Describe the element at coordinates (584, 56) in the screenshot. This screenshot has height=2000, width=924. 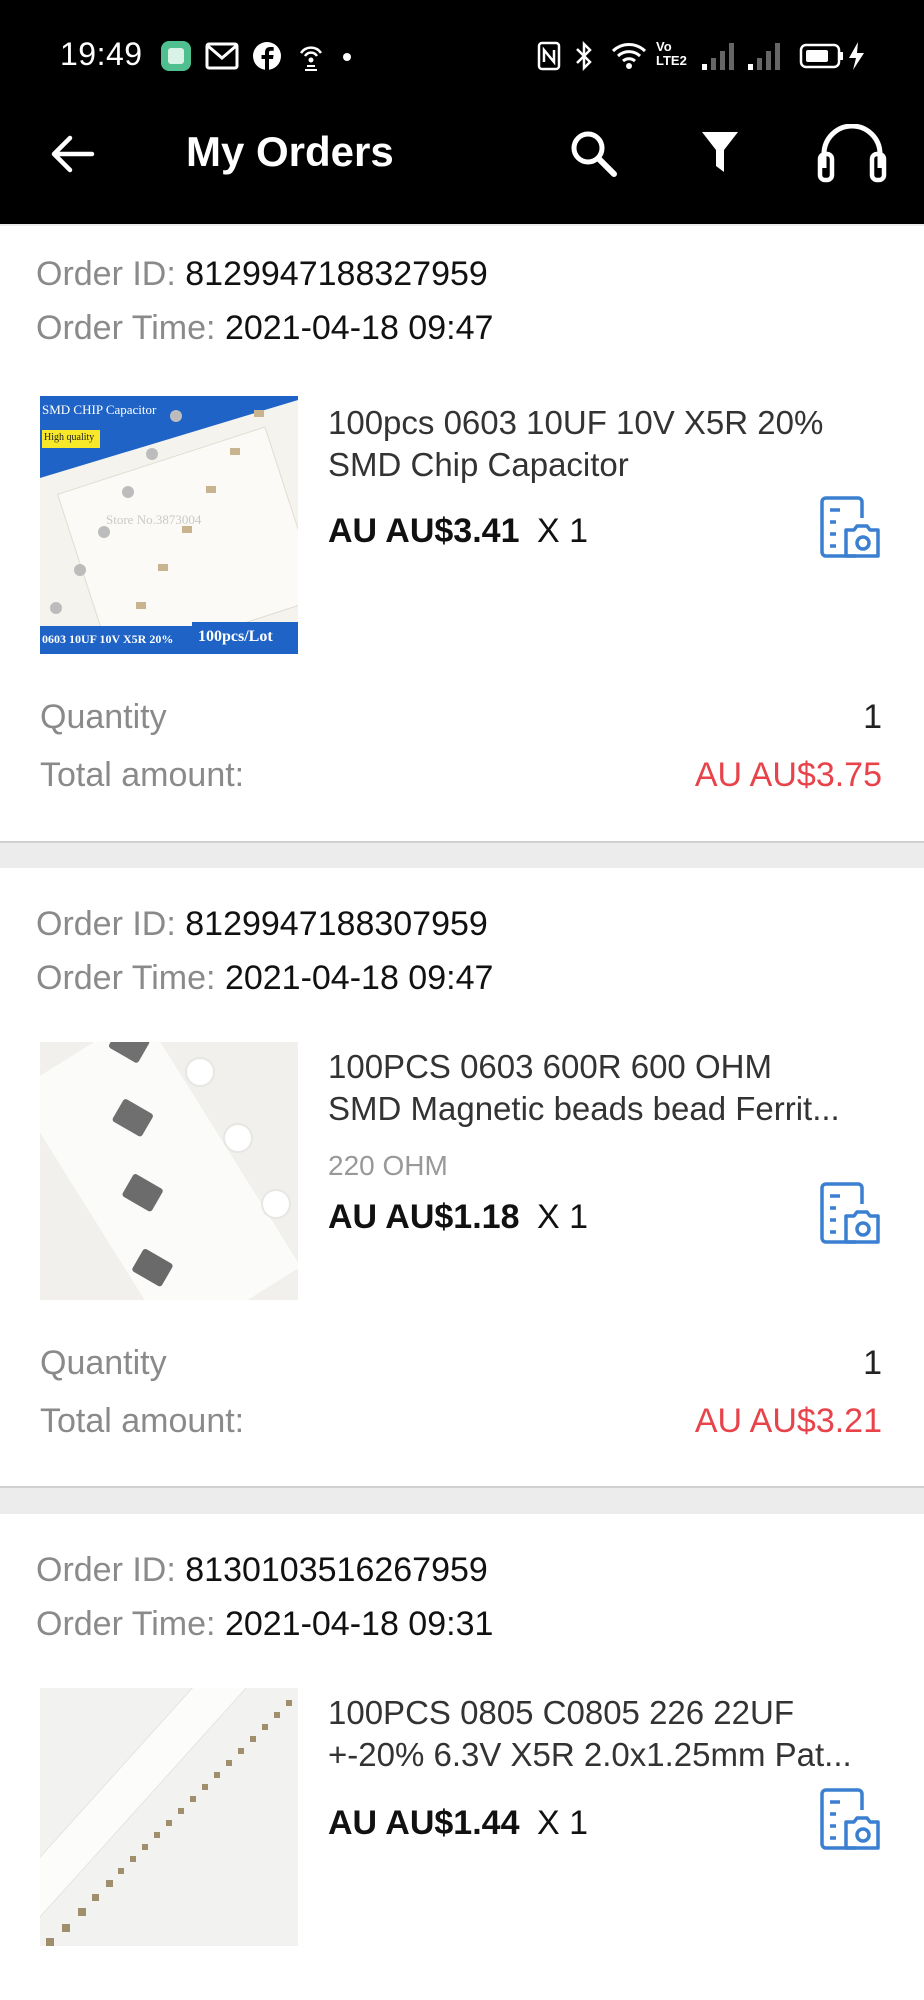
I see `bluetooth-icon` at that location.